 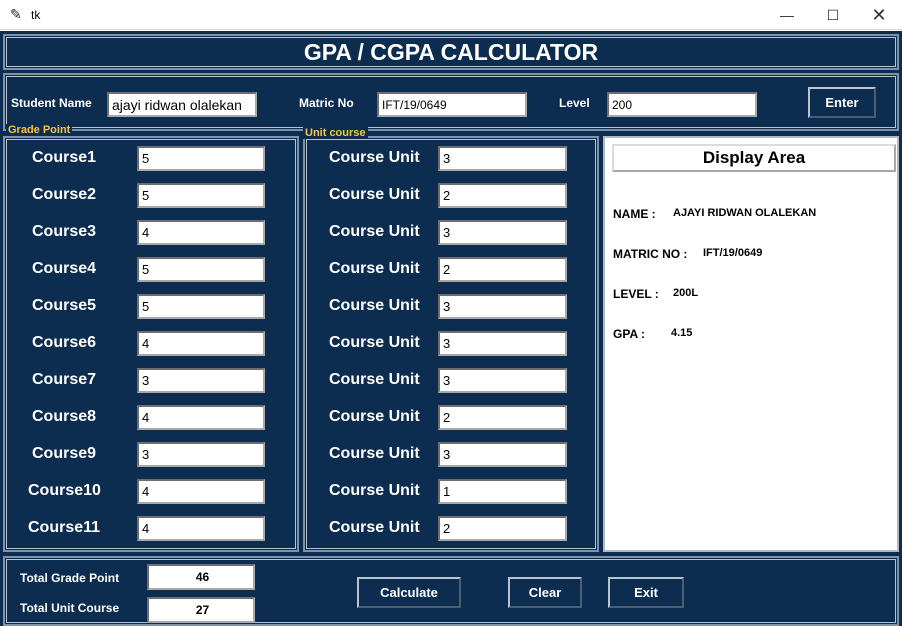 What do you see at coordinates (682, 333) in the screenshot?
I see `display-gpa-value: 4.15` at bounding box center [682, 333].